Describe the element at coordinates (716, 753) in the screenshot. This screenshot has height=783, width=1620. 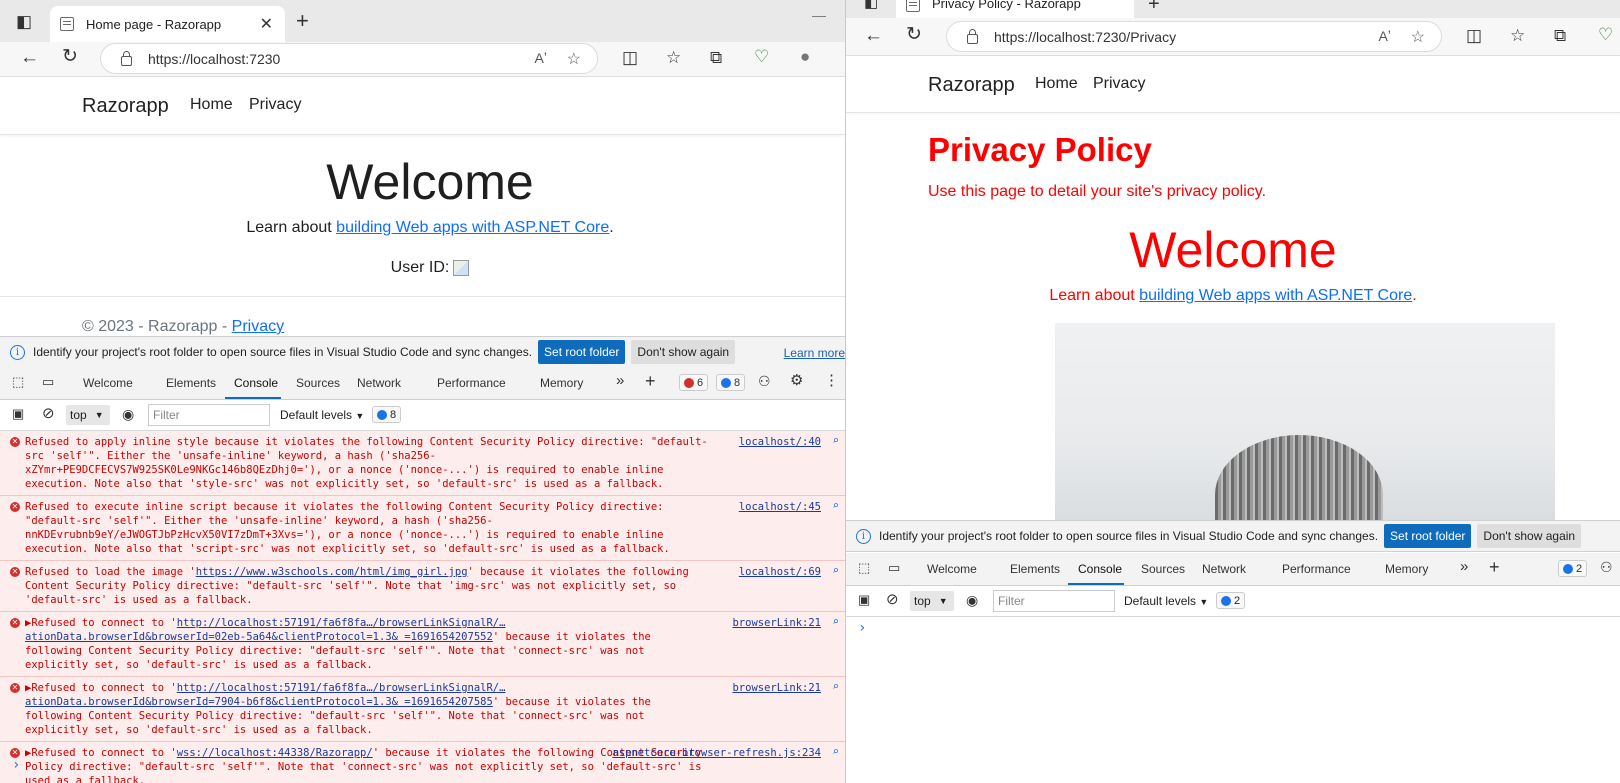
I see `error-source-link: aspnetcore-browser-refresh.js:234` at that location.